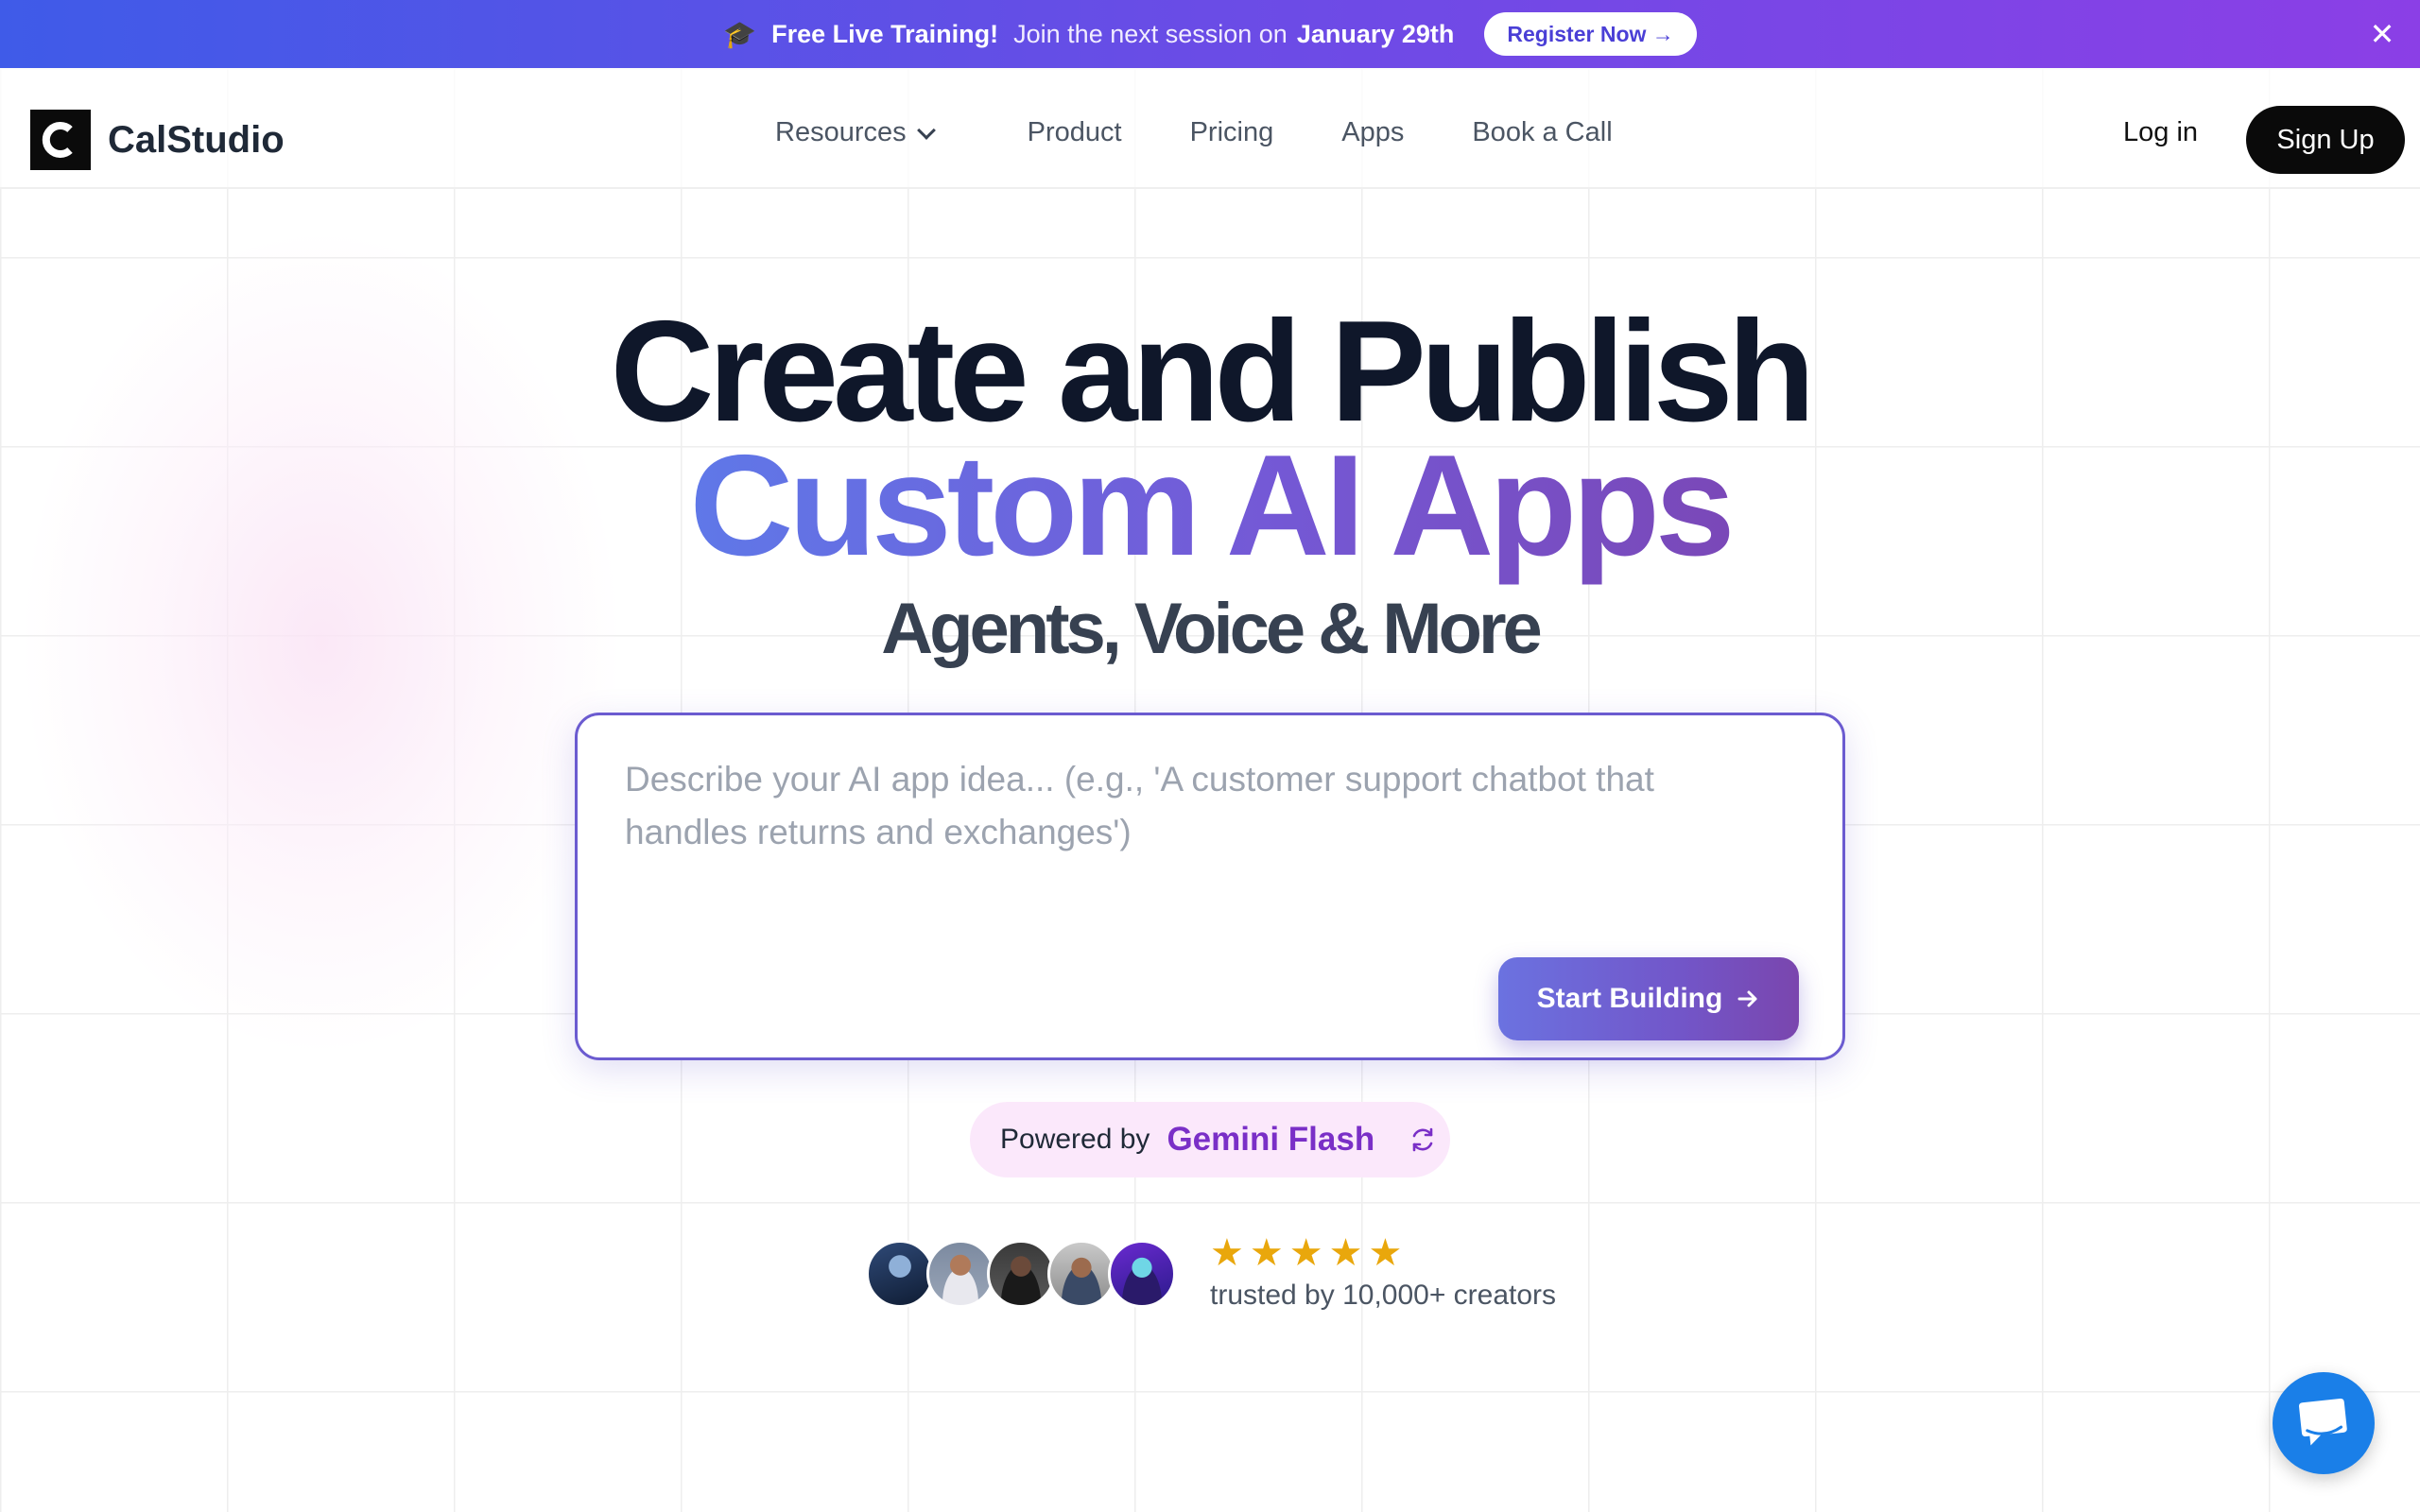 The image size is (2420, 1512). What do you see at coordinates (1212, 629) in the screenshot?
I see `hero-tagline: Agents, Voice & More` at bounding box center [1212, 629].